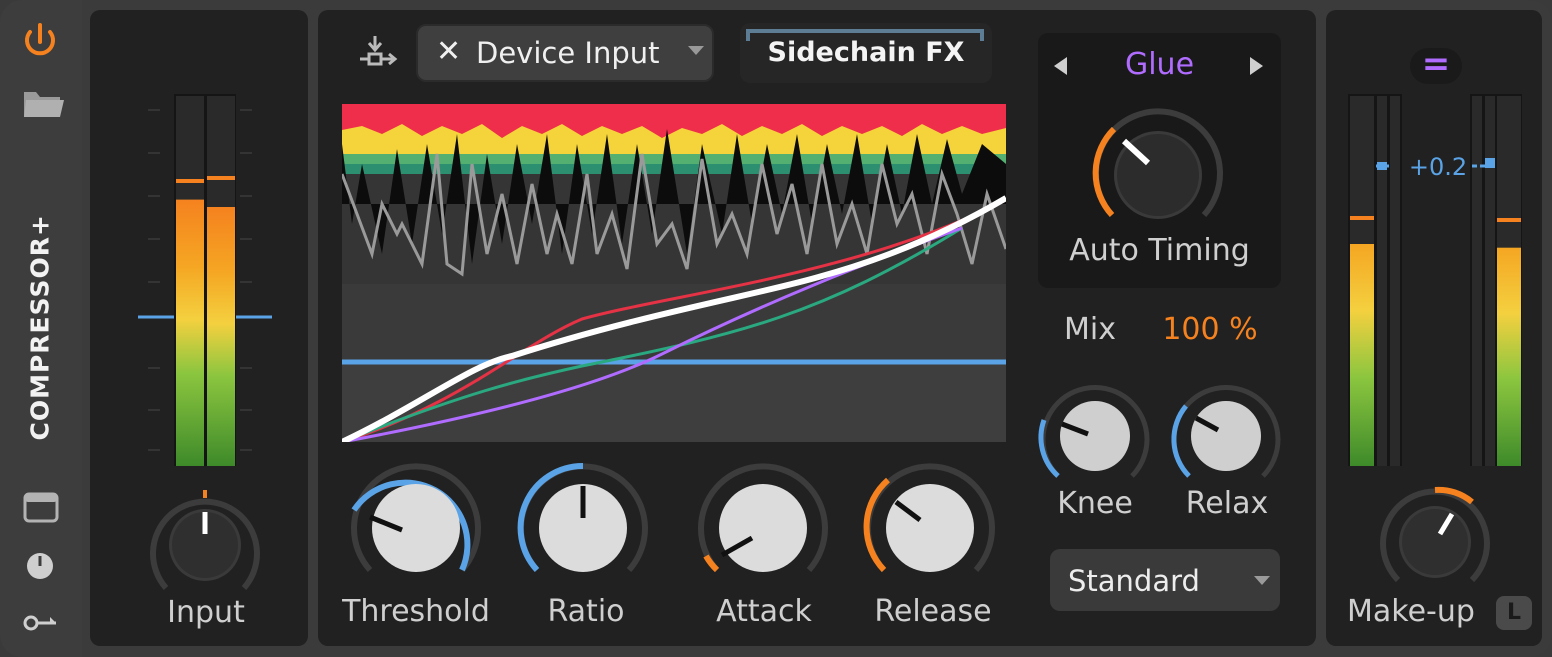 The height and width of the screenshot is (657, 1552). What do you see at coordinates (673, 517) in the screenshot?
I see `main-knobs-graphic` at bounding box center [673, 517].